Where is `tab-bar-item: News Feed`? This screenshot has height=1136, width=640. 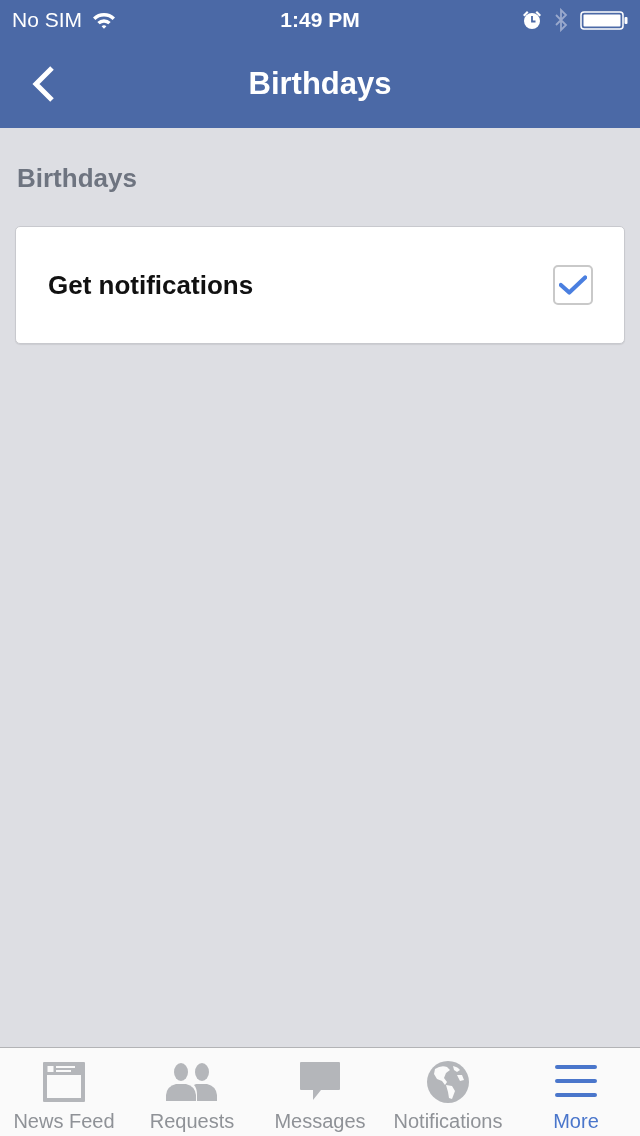 tab-bar-item: News Feed is located at coordinates (64, 1092).